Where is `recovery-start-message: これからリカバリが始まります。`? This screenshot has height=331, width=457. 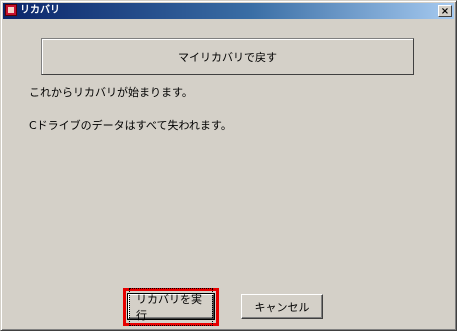
recovery-start-message: これからリカバリが始まります。 is located at coordinates (111, 92).